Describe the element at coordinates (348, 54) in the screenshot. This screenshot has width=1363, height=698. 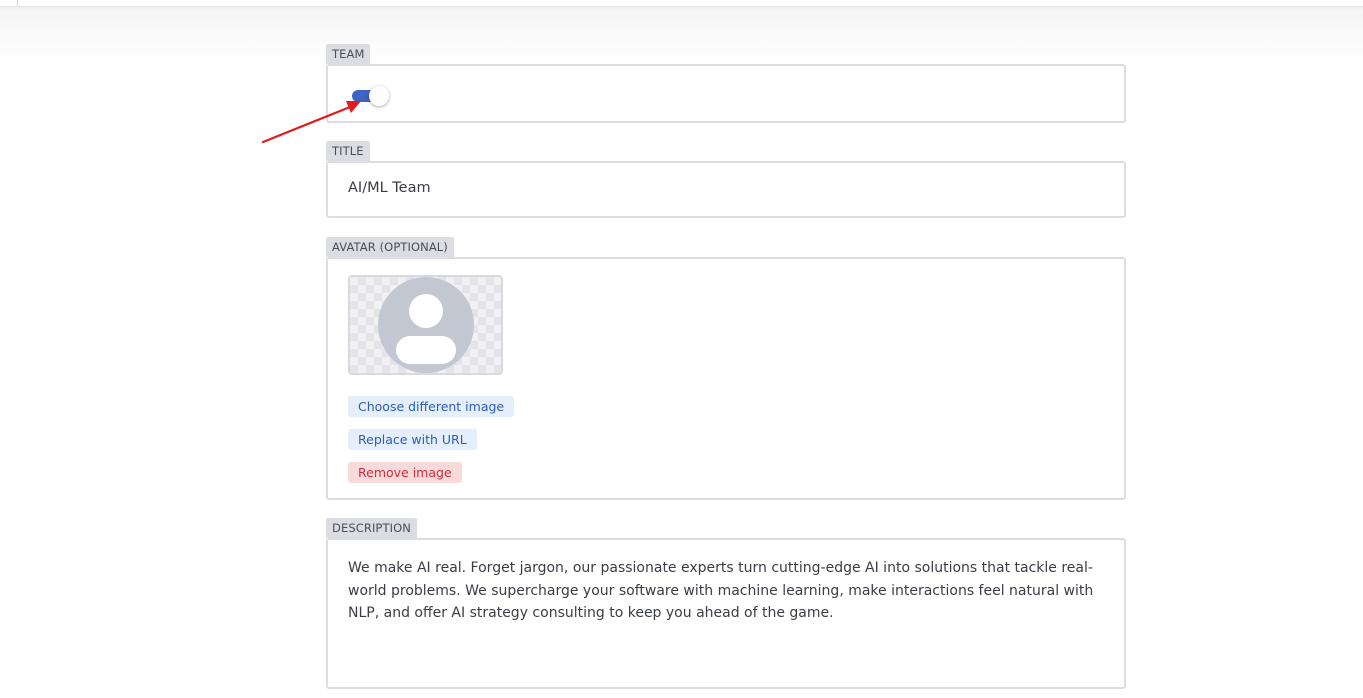
I see `team-label: TEAM` at that location.